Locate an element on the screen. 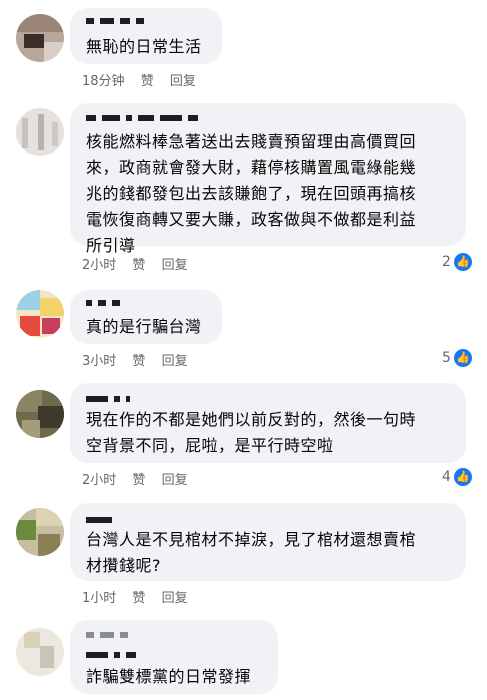 The image size is (487, 700). reaction-count: 2 👍 is located at coordinates (457, 262).